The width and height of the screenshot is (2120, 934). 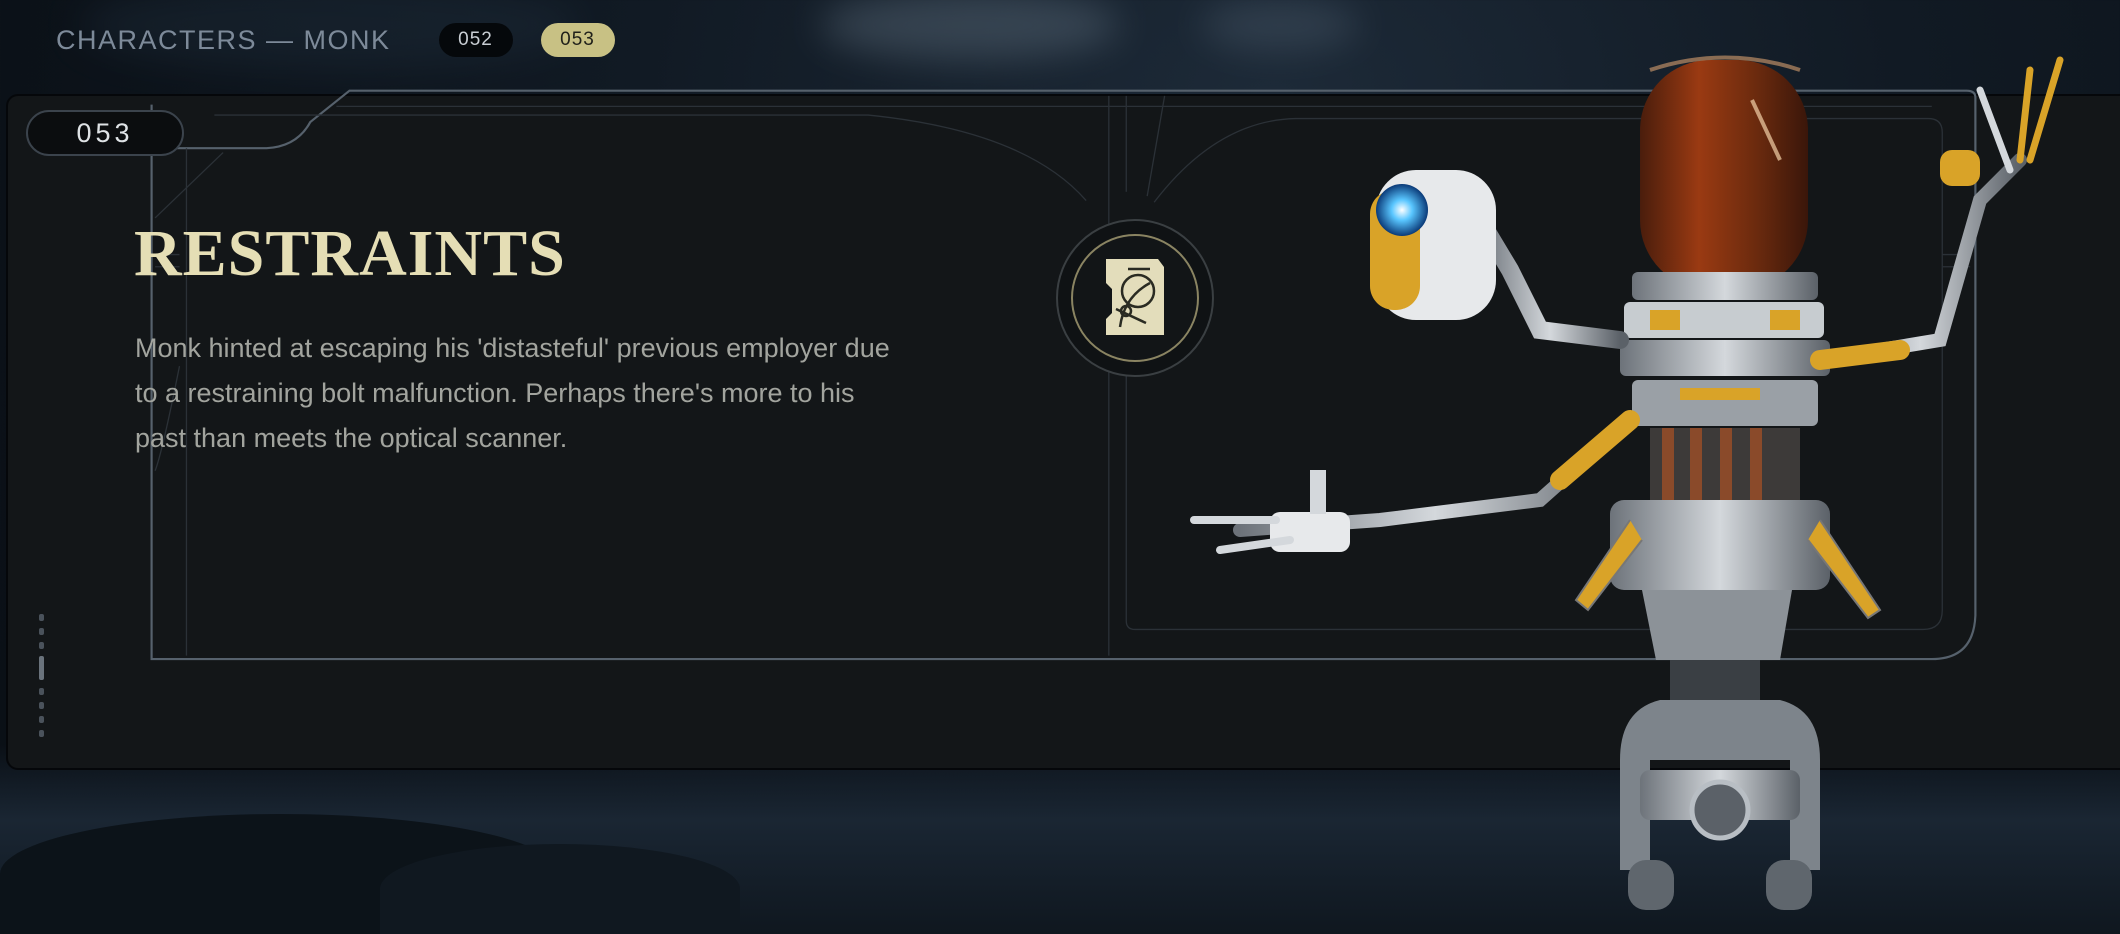 I want to click on entry-tab-052: 052, so click(x=475, y=40).